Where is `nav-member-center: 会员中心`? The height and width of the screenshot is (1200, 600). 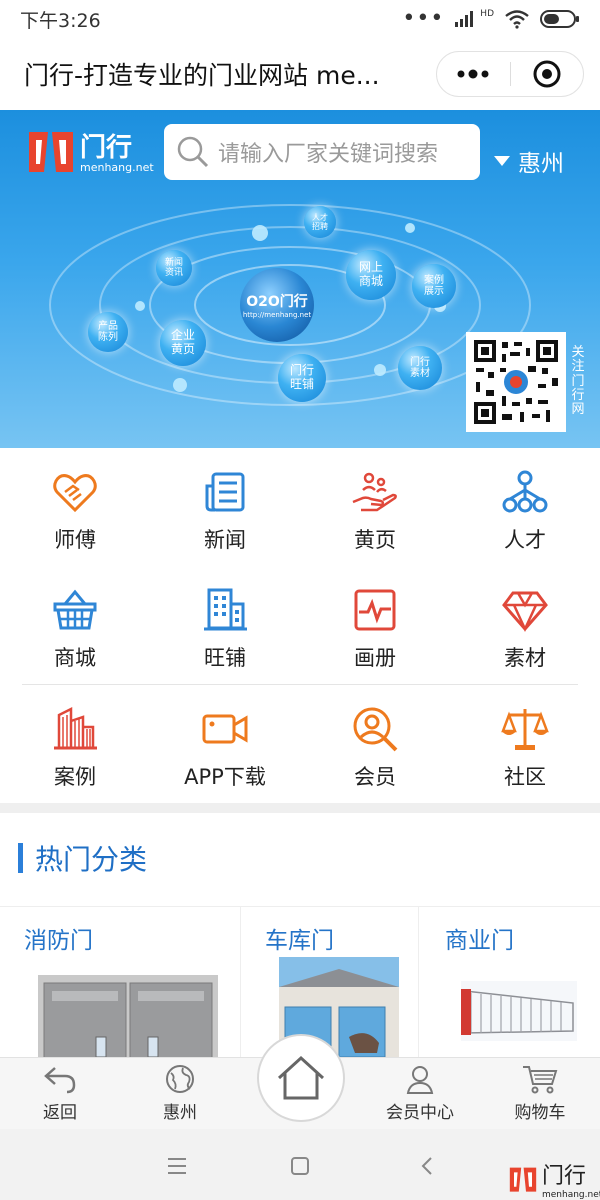 nav-member-center: 会员中心 is located at coordinates (420, 1093).